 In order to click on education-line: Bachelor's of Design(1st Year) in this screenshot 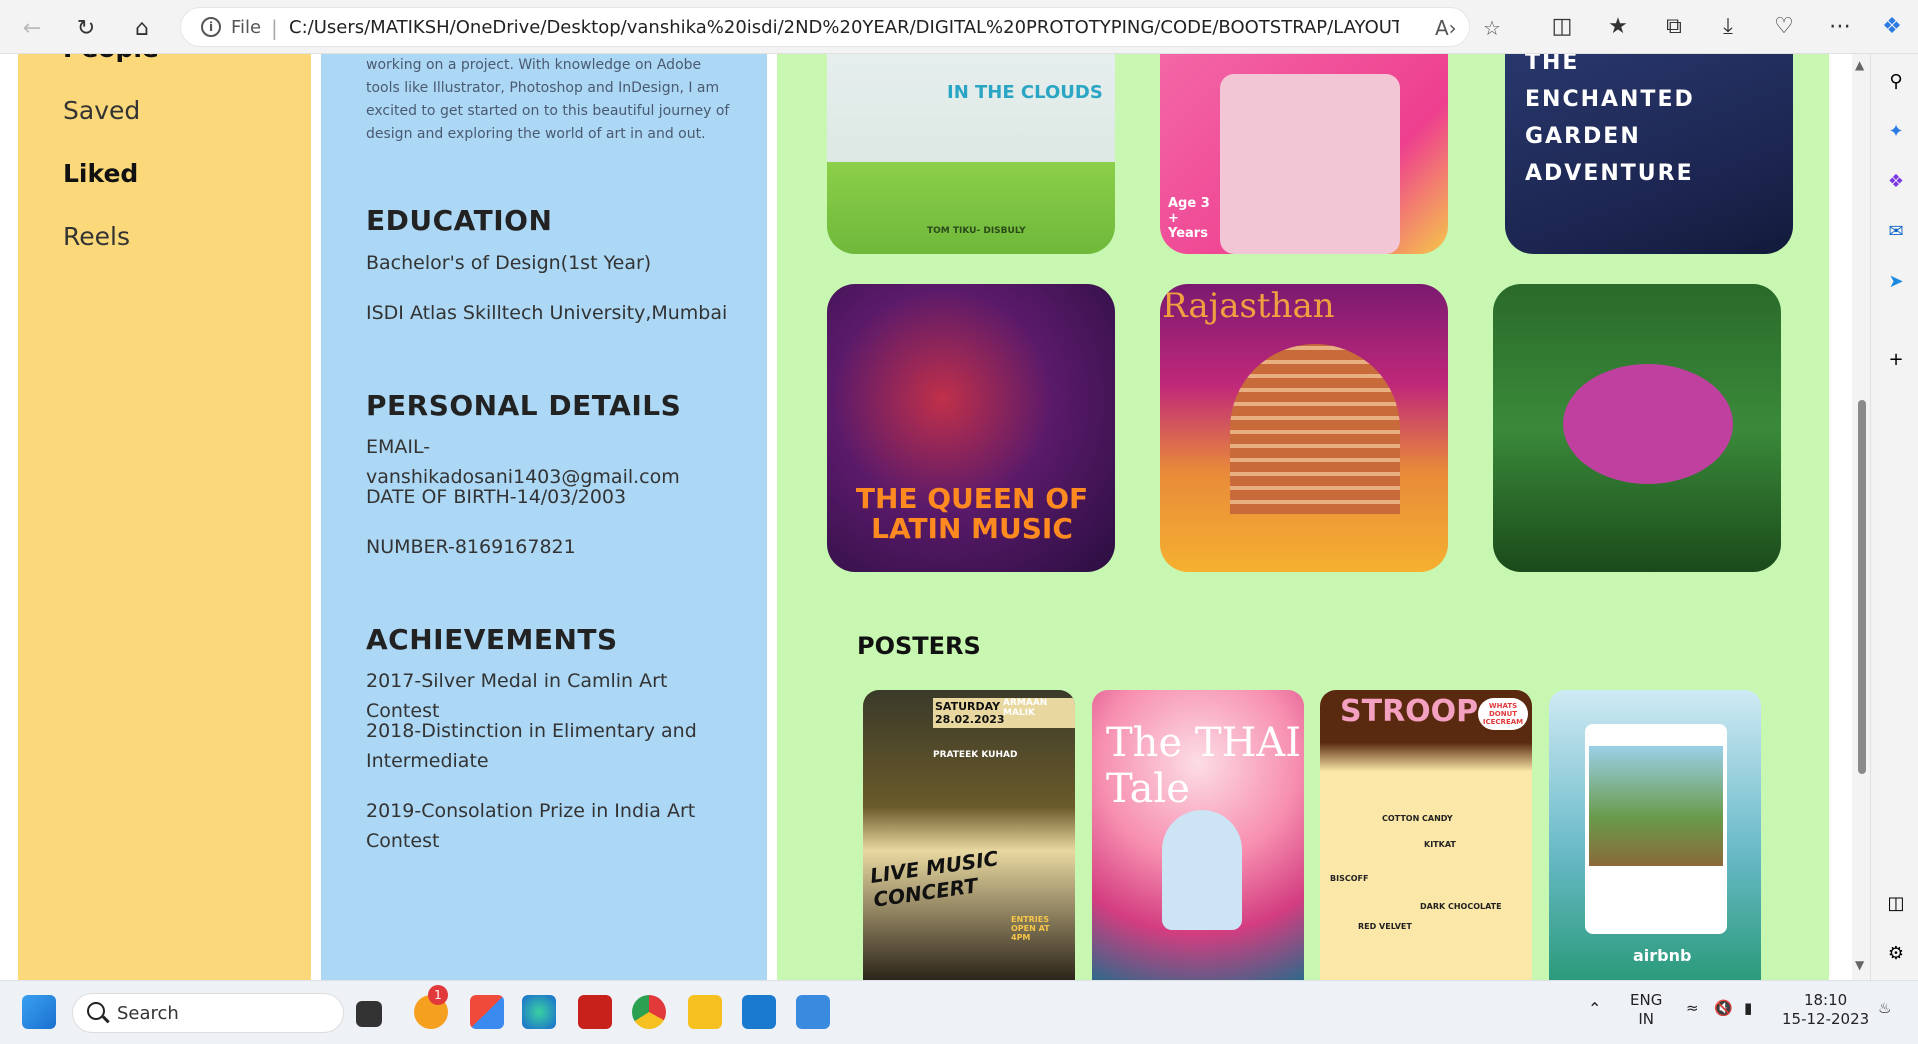, I will do `click(509, 263)`.